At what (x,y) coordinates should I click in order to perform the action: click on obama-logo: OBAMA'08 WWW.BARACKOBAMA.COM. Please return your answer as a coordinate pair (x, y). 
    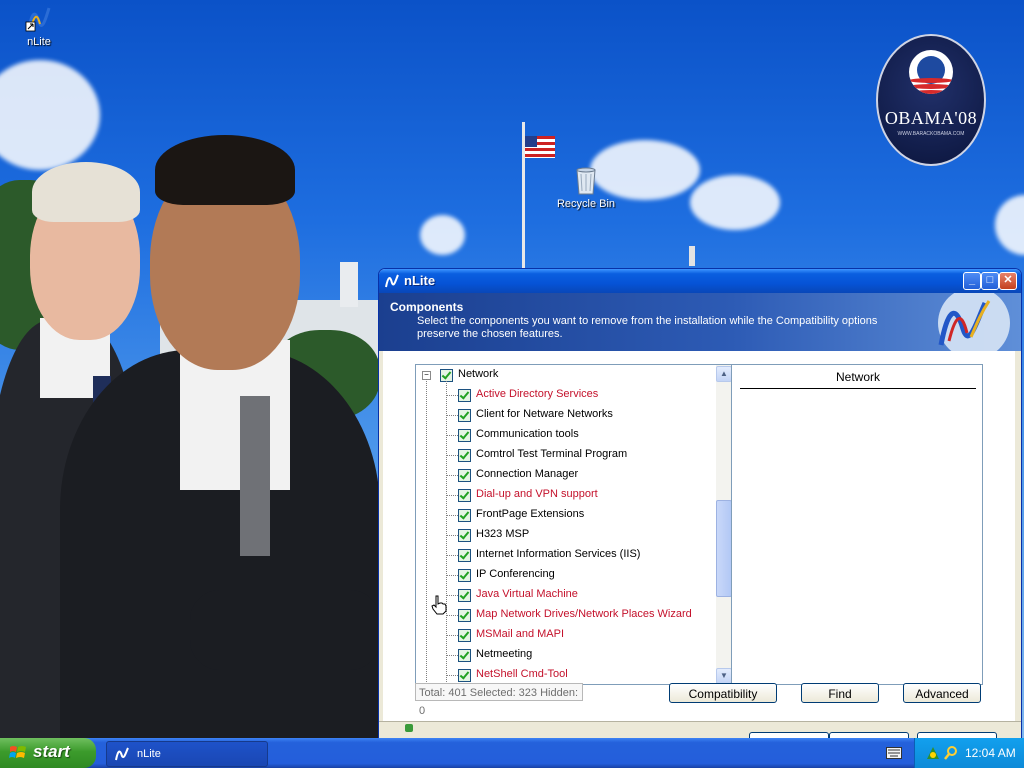
    Looking at the image, I should click on (931, 100).